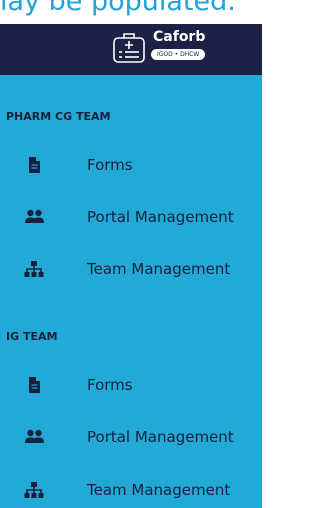  What do you see at coordinates (58, 116) in the screenshot?
I see `section-title-pharm-cg-team: PHARM CG TEAM` at bounding box center [58, 116].